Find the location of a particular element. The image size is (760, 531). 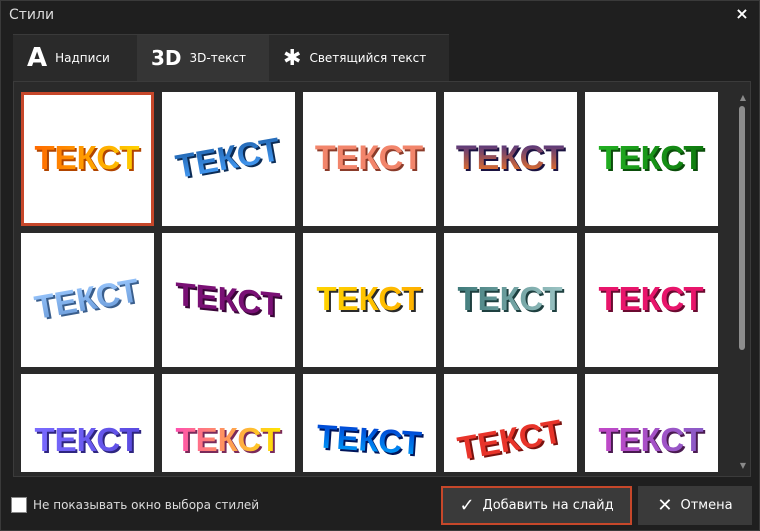

tab-captions: A Надписи is located at coordinates (75, 57).